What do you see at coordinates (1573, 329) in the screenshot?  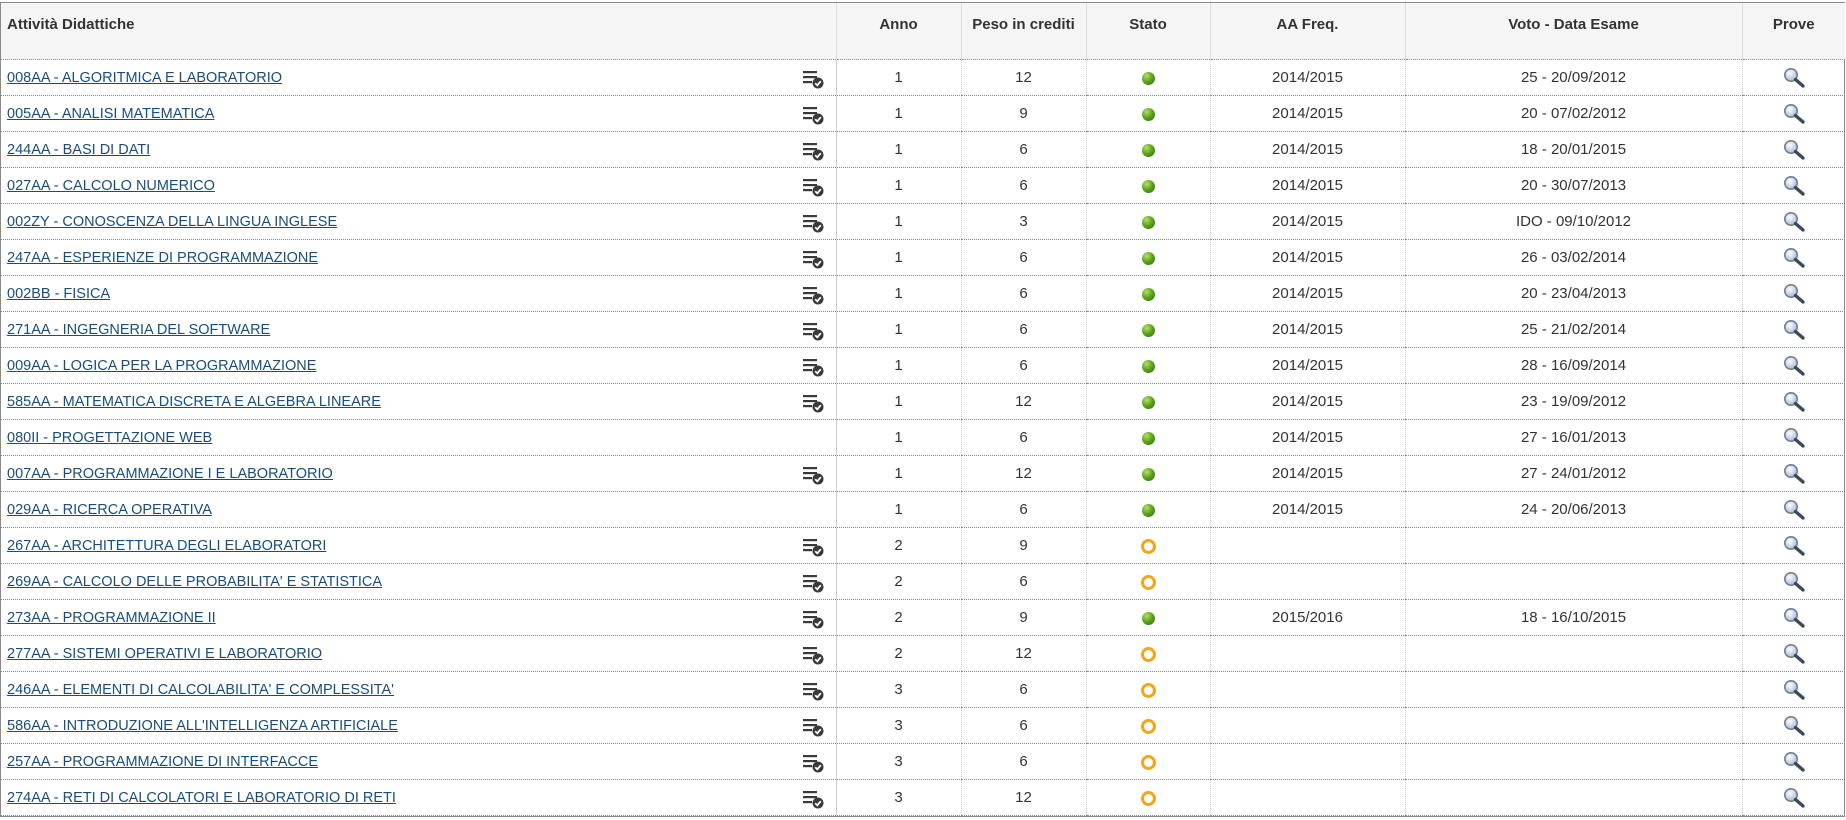 I see `grade-date-cell: 25 - 21/02/2014` at bounding box center [1573, 329].